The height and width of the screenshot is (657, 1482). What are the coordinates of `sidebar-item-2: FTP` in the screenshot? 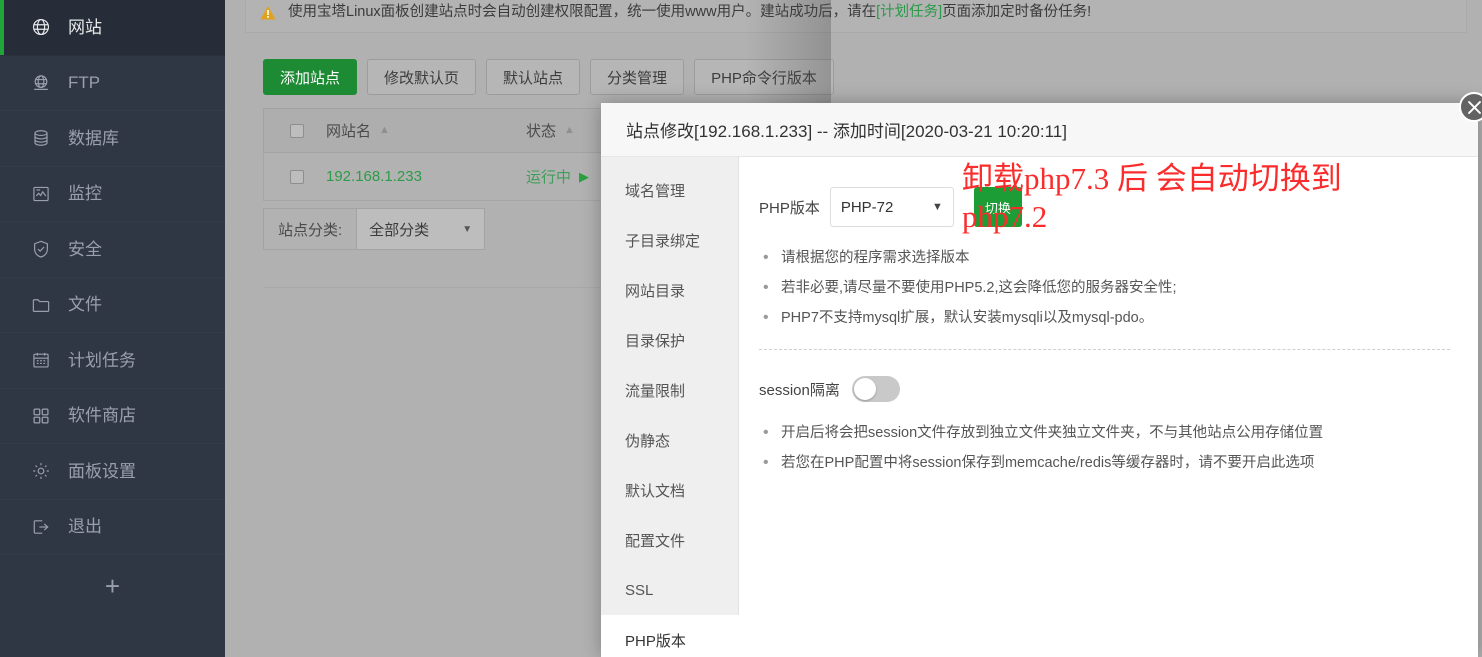 It's located at (112, 84).